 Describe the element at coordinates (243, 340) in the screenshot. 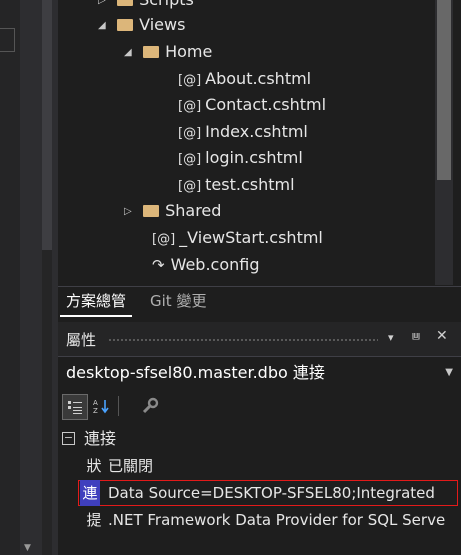

I see `drag-grip` at that location.